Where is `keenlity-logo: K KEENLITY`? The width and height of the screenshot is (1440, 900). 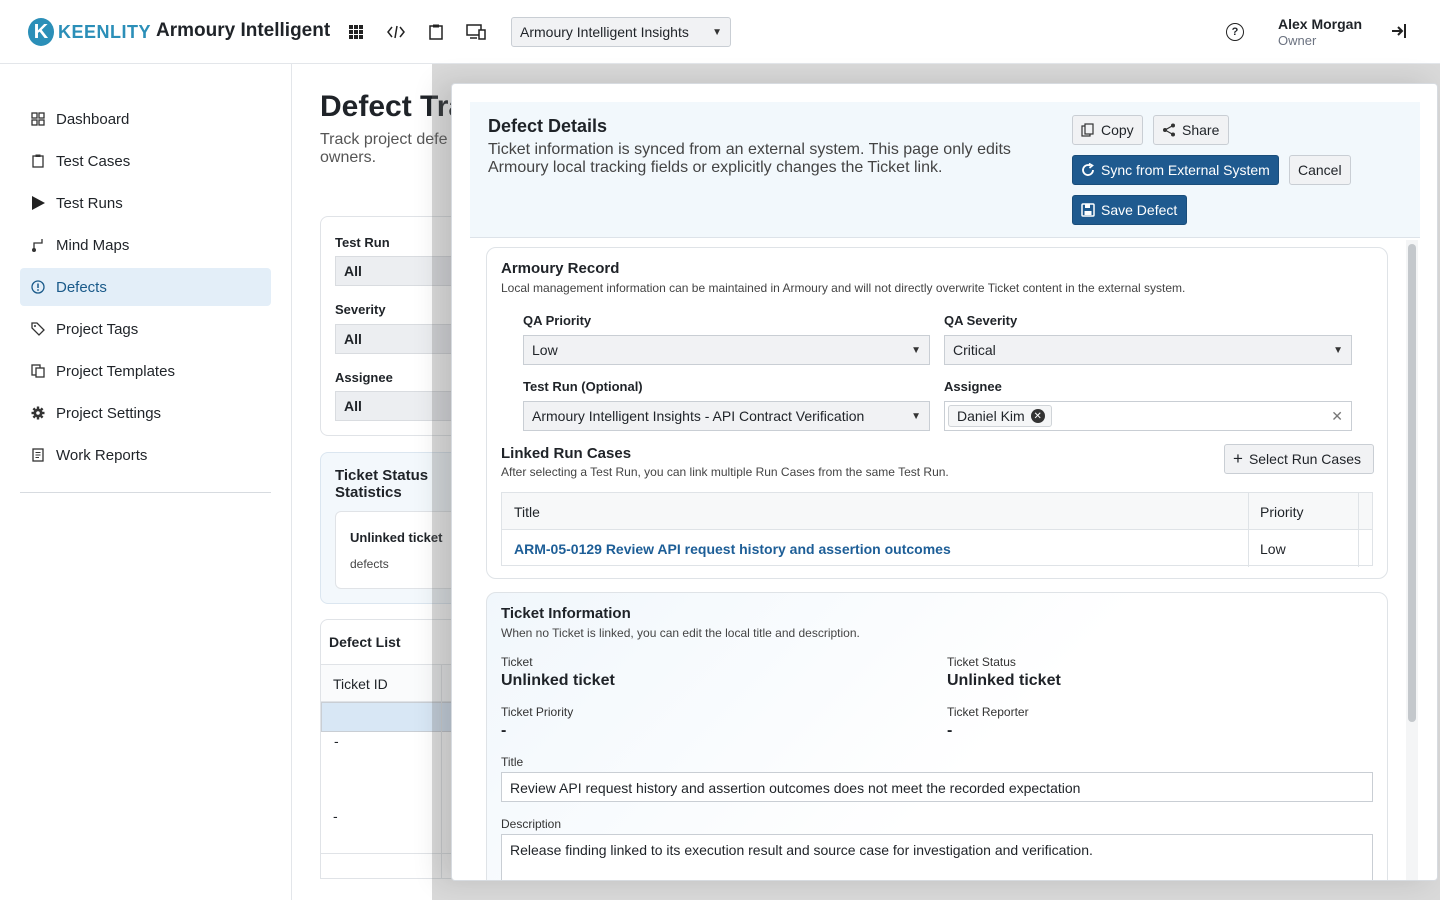 keenlity-logo: K KEENLITY is located at coordinates (89, 32).